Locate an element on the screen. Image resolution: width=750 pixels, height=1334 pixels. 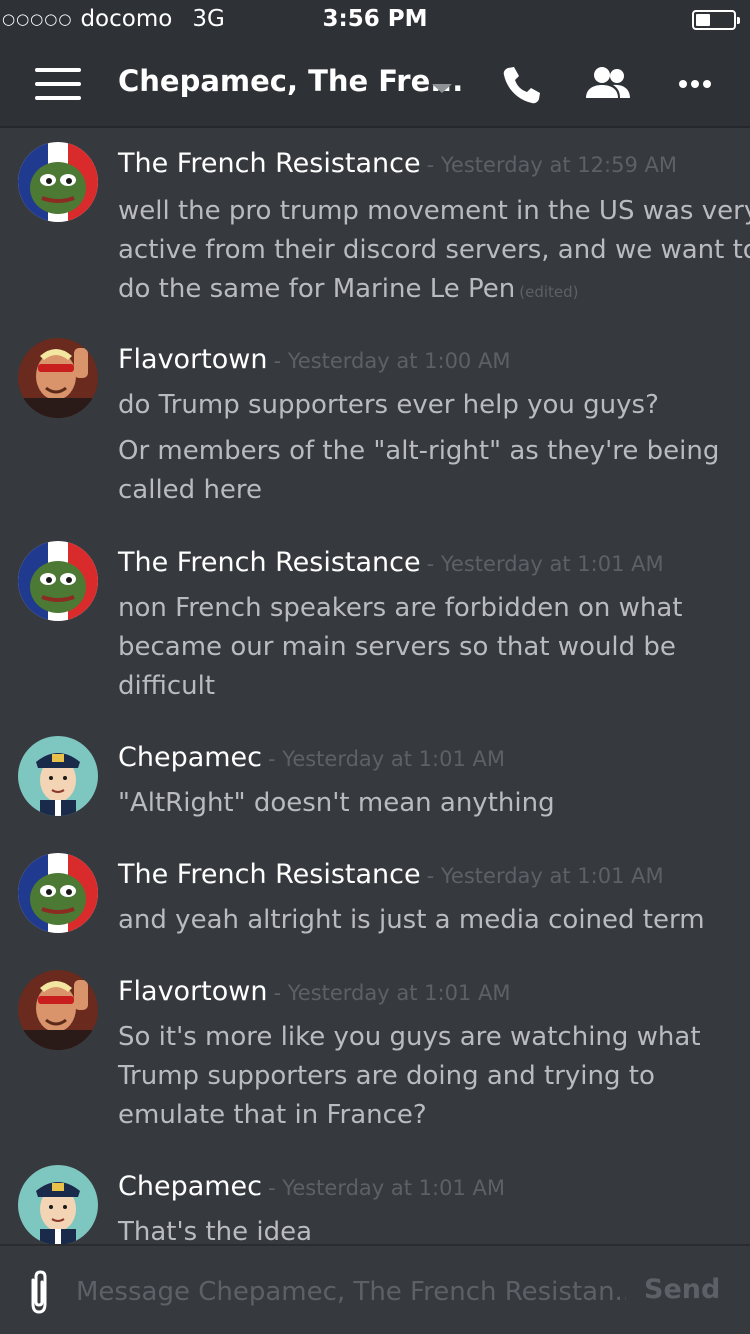
message-text: do Trump supporters ever help you guys? is located at coordinates (388, 405).